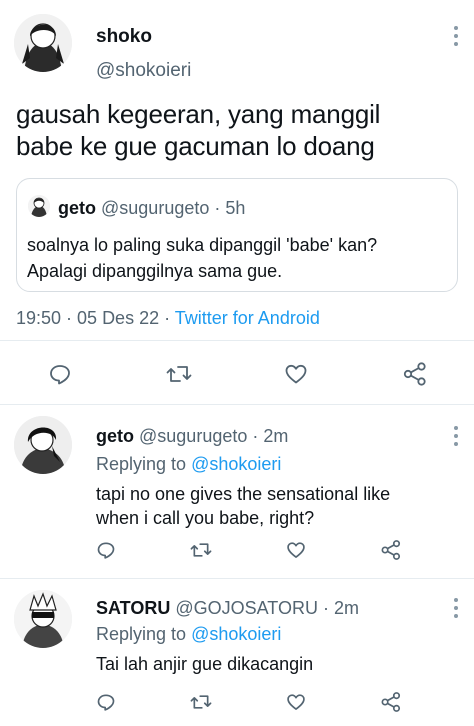  What do you see at coordinates (77, 208) in the screenshot?
I see `quoted-display-name: geto` at bounding box center [77, 208].